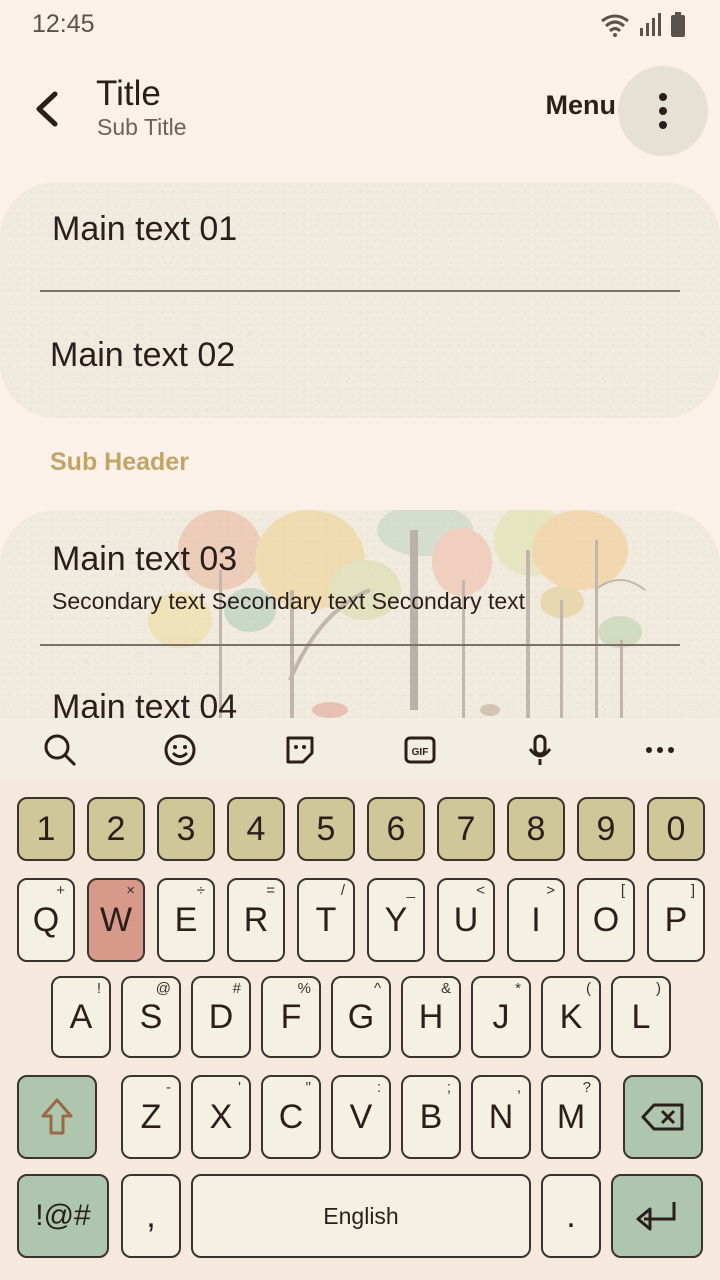 This screenshot has width=720, height=1280. I want to click on key-9-label: 9, so click(606, 828).